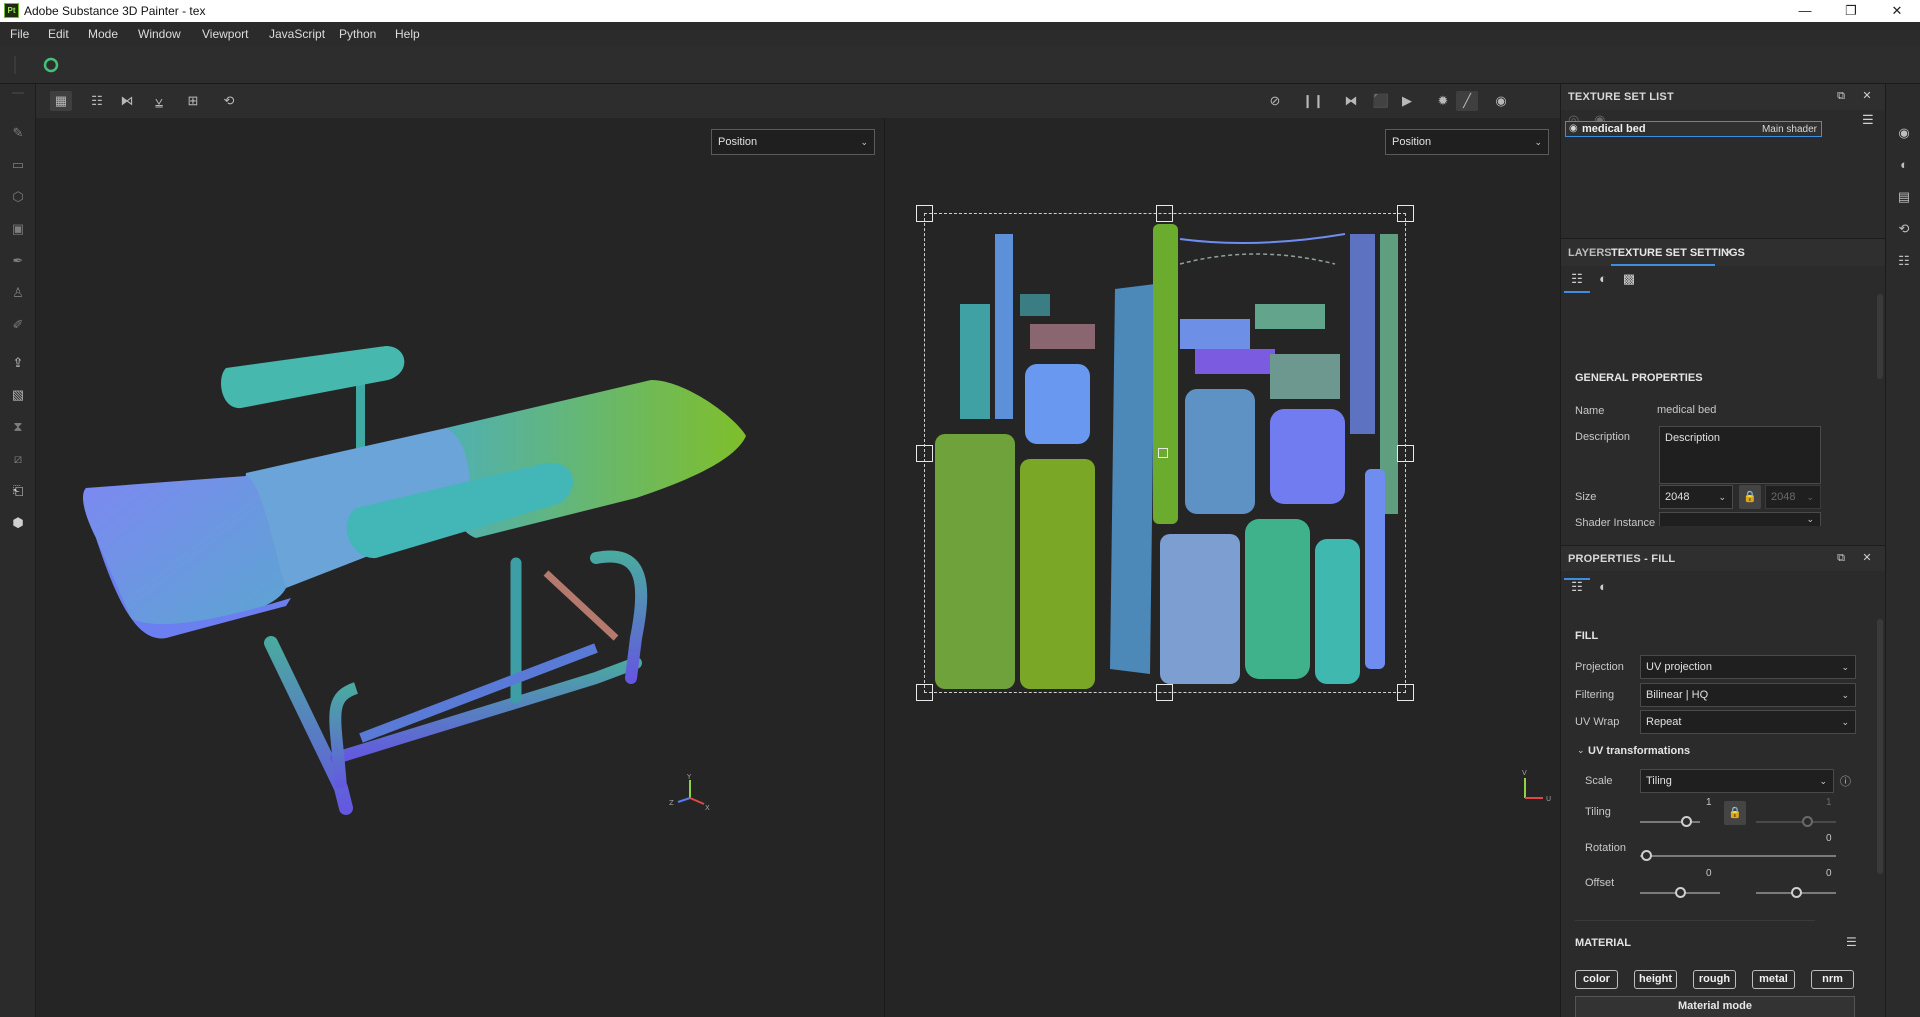  Describe the element at coordinates (127, 101) in the screenshot. I see `mirror-x-icon: ⧑` at that location.